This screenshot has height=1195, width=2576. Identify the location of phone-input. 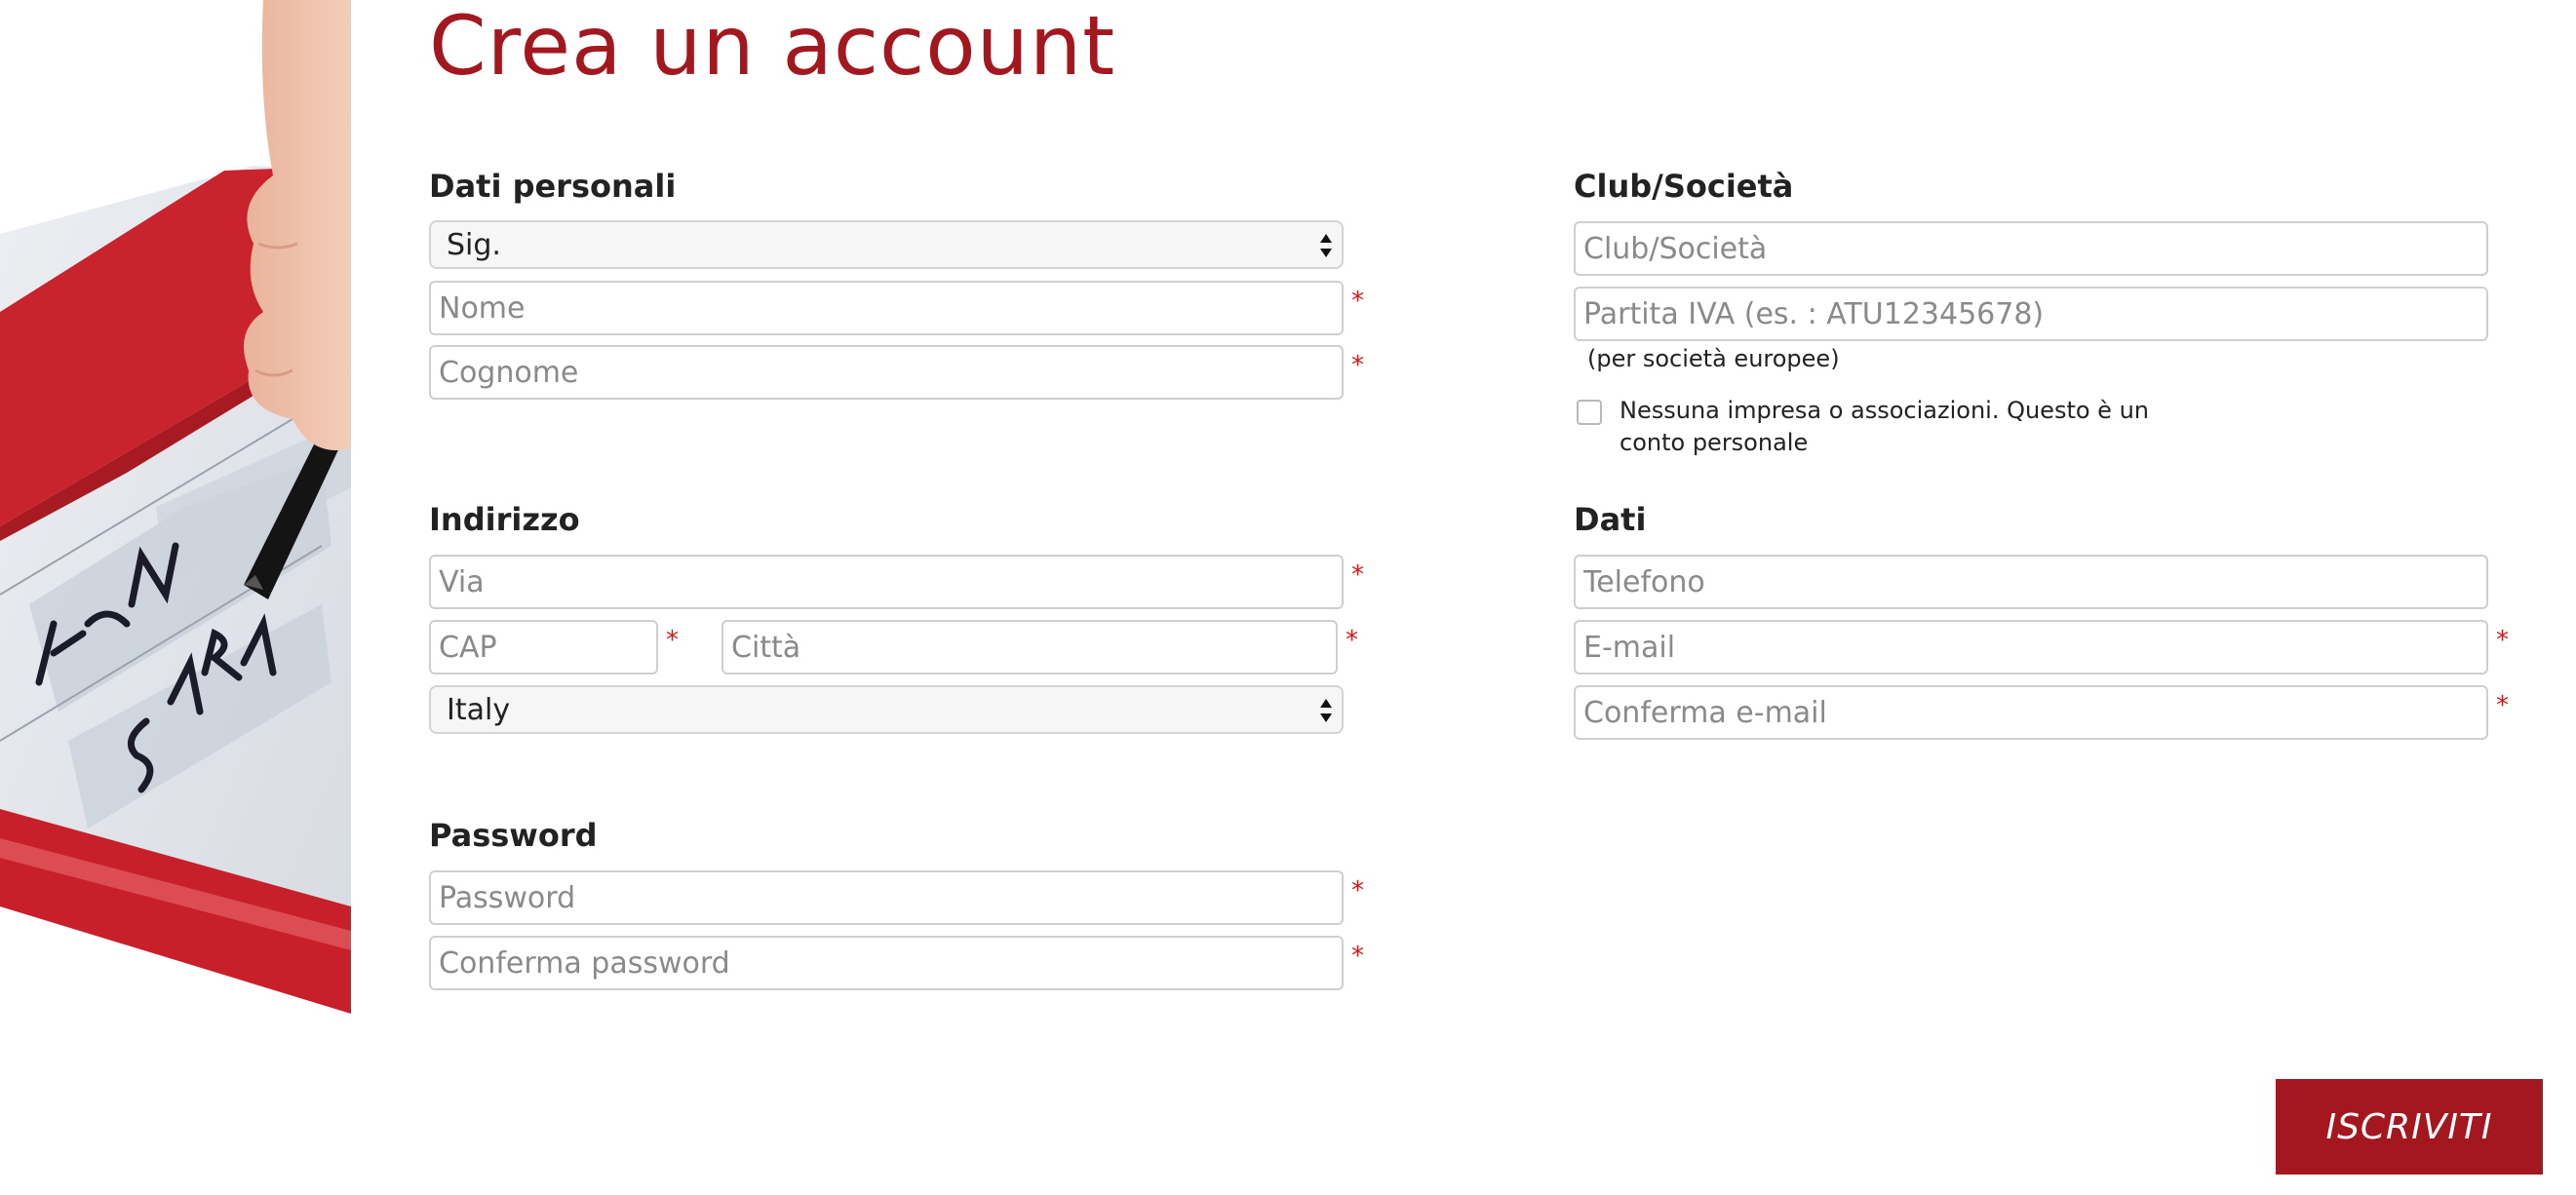
(2031, 582).